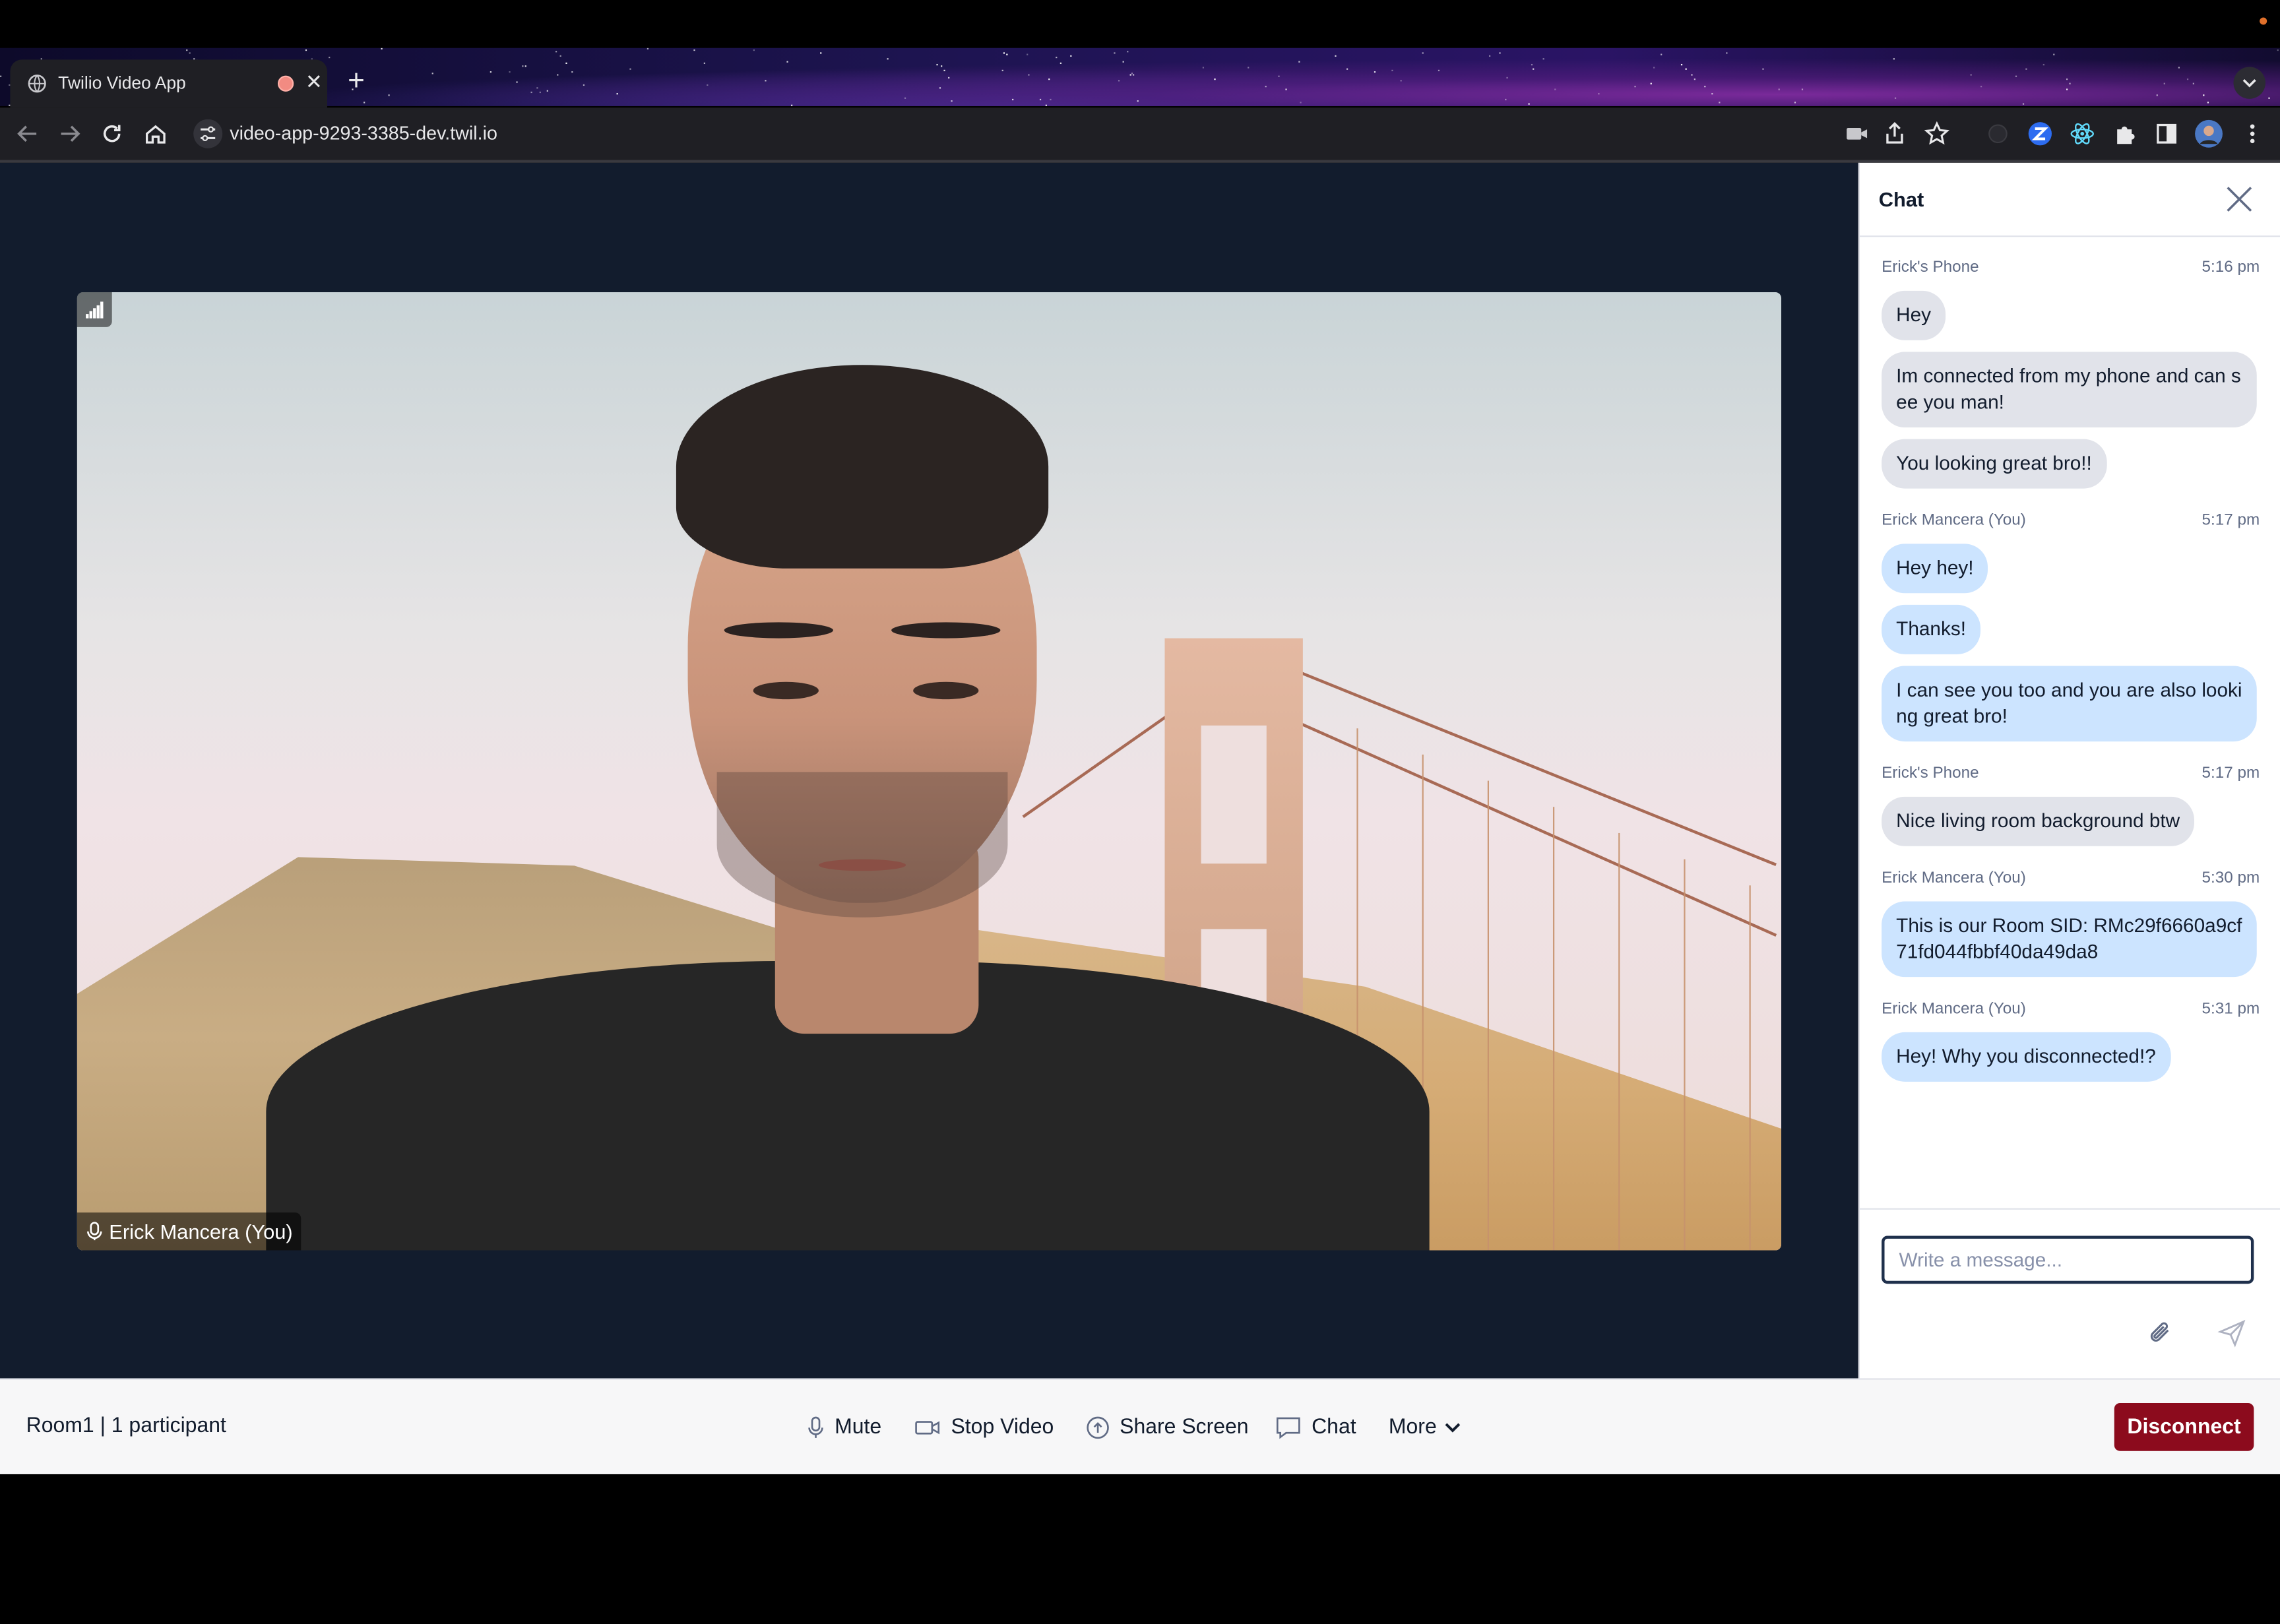 Image resolution: width=2280 pixels, height=1624 pixels. I want to click on desktop-background, so click(1140, 1549).